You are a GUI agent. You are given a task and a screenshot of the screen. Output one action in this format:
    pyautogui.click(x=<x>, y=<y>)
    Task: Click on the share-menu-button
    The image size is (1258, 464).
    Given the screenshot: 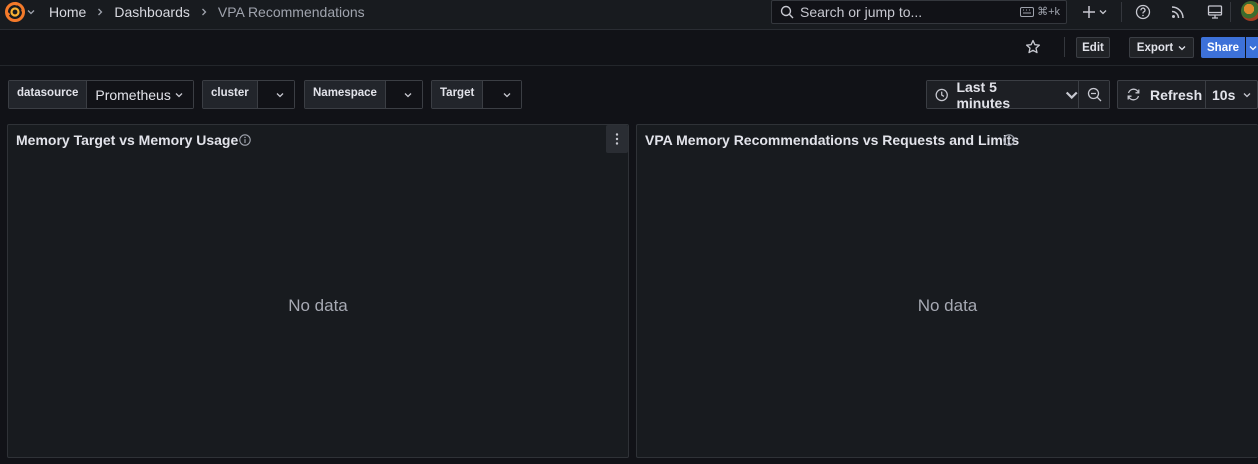 What is the action you would take?
    pyautogui.click(x=1252, y=47)
    